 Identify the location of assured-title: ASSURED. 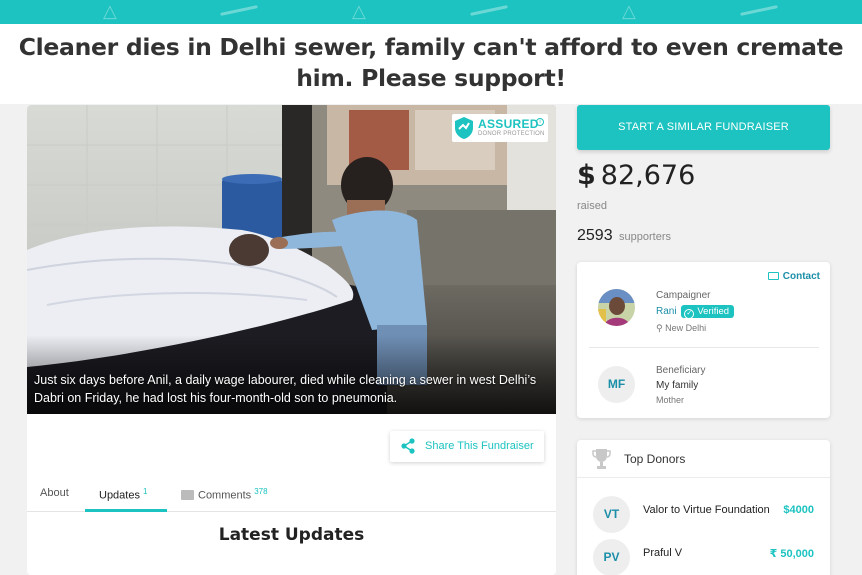
(508, 124).